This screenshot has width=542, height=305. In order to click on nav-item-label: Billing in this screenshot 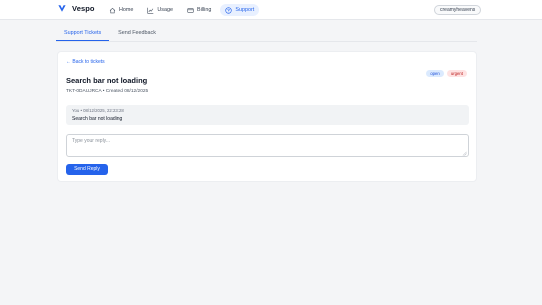, I will do `click(204, 10)`.